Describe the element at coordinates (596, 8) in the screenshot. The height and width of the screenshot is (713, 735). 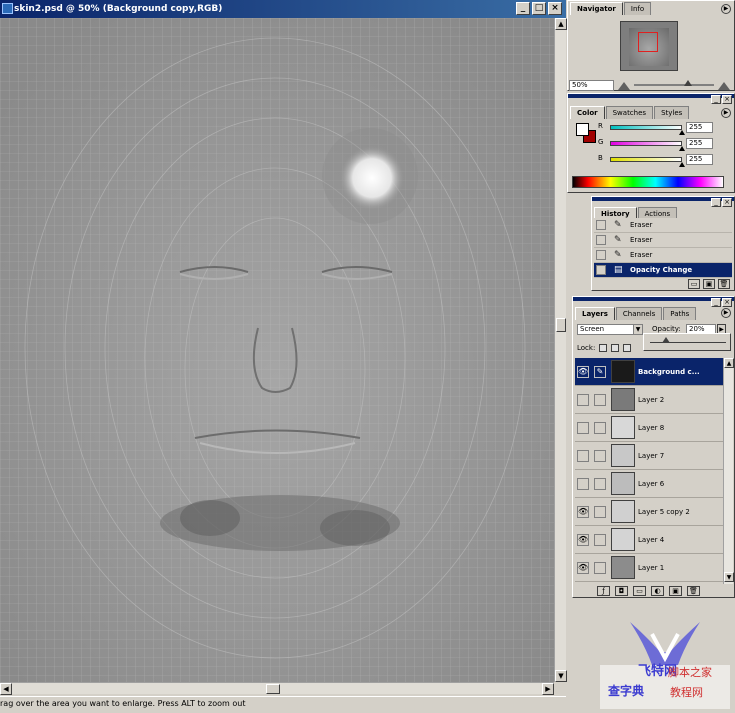
I see `tab-navigator: Navigator` at that location.